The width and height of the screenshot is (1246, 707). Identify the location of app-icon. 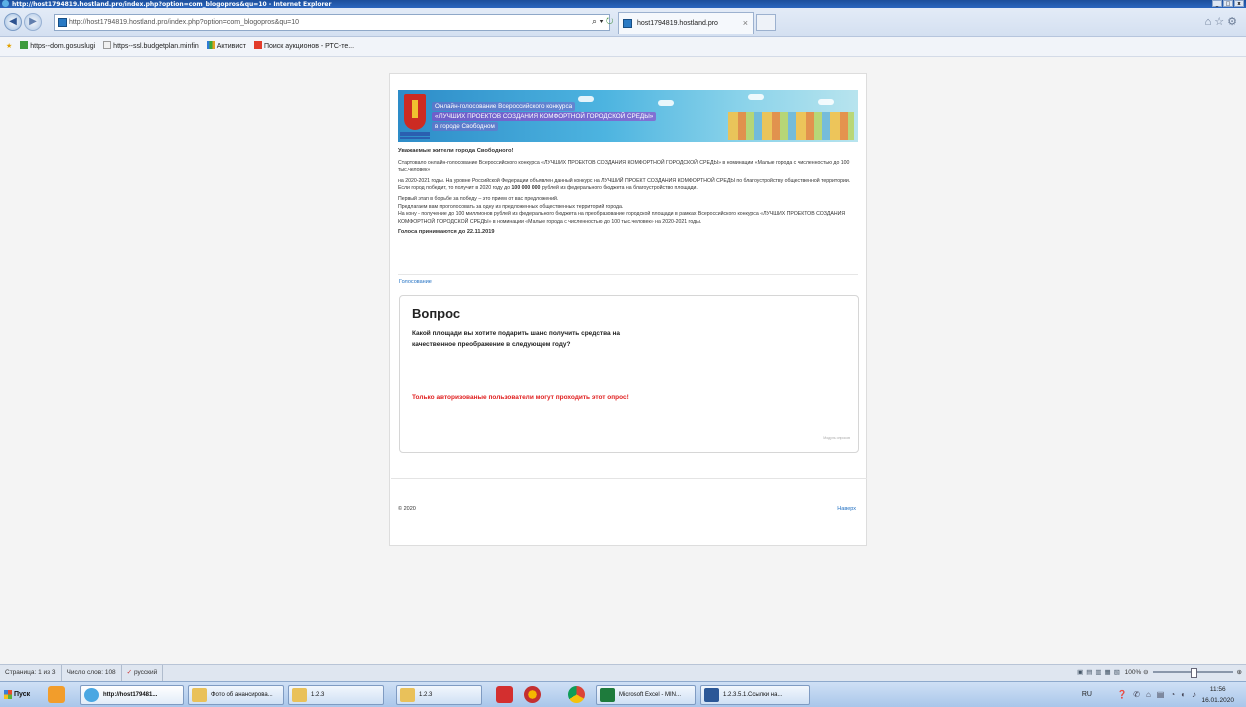
(532, 694).